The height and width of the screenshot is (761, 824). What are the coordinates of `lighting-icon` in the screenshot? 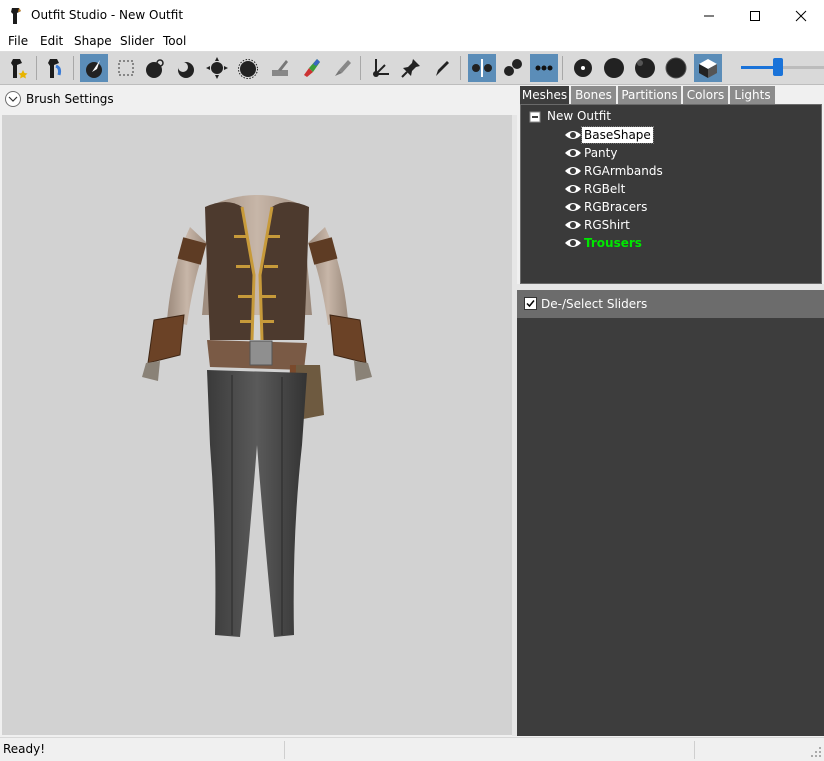 It's located at (645, 68).